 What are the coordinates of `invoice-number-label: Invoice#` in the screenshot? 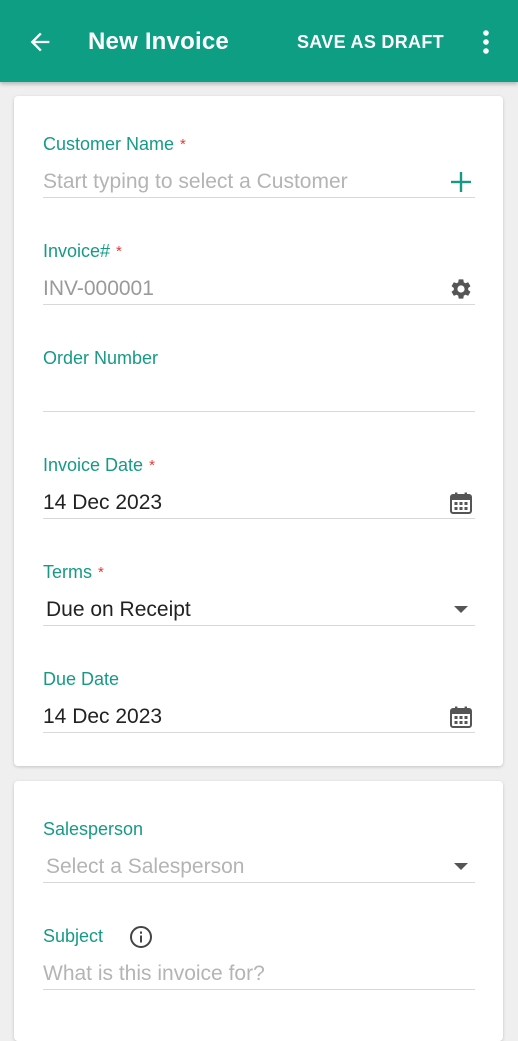 It's located at (77, 251).